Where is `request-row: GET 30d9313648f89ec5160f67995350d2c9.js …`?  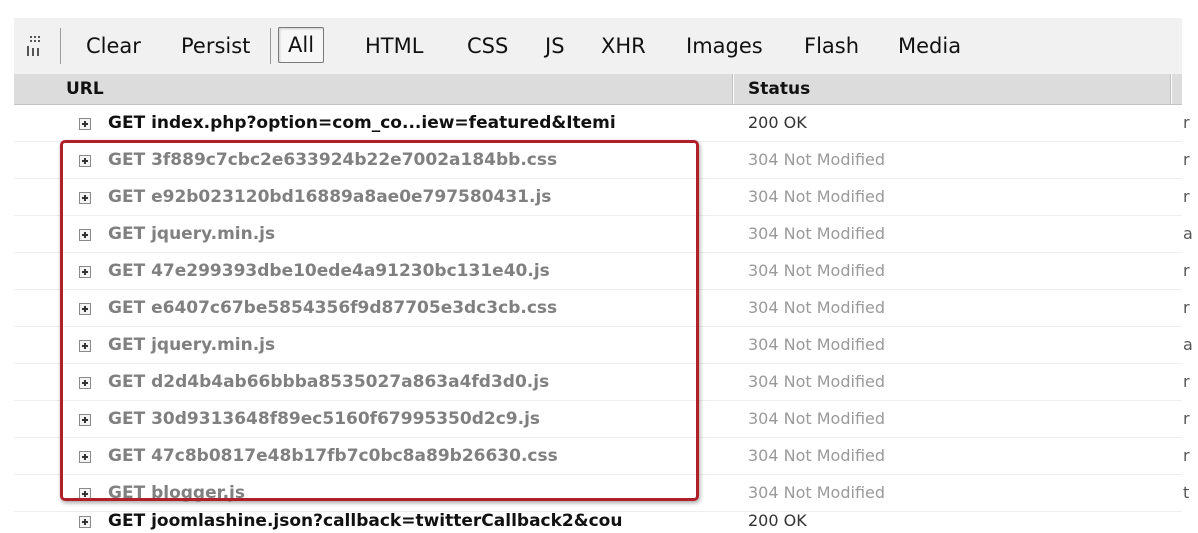
request-row: GET 30d9313648f89ec5160f67995350d2c9.js … is located at coordinates (602, 419).